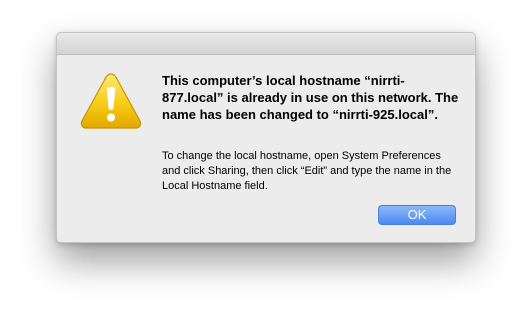  Describe the element at coordinates (417, 215) in the screenshot. I see `ok-button: OK` at that location.